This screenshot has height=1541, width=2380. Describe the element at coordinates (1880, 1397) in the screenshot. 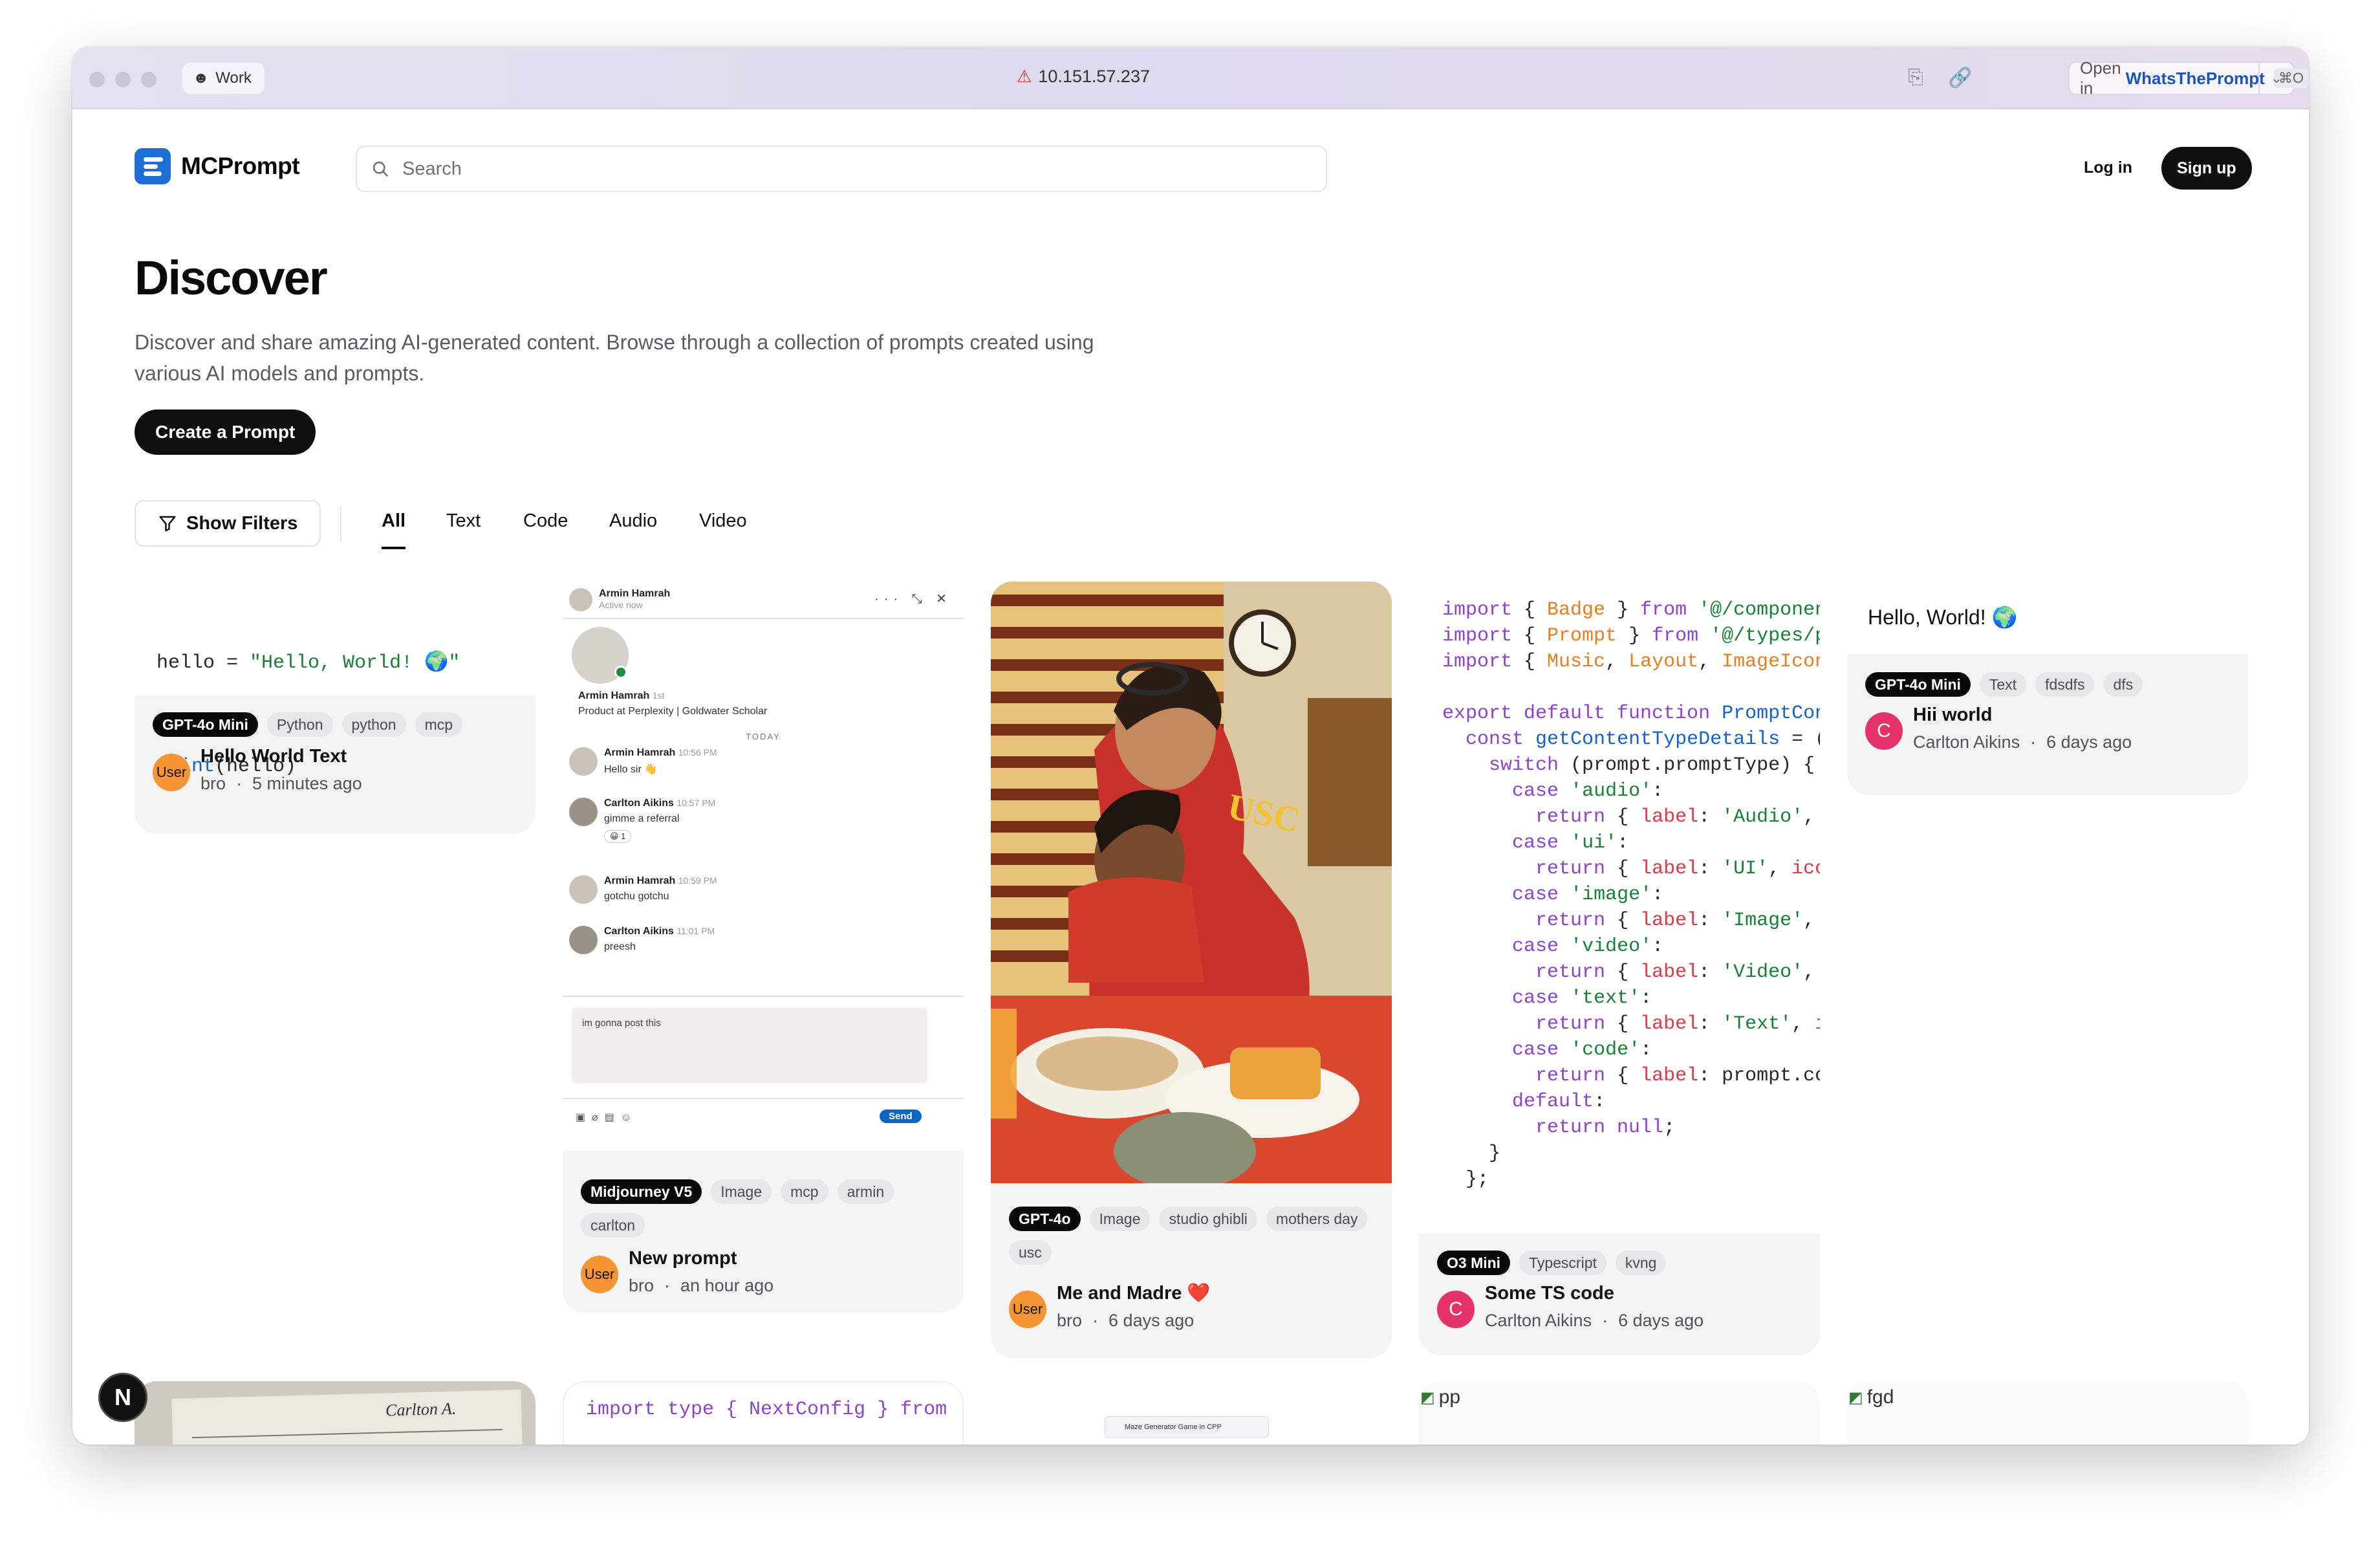

I see `image-alt-text: fgd` at that location.